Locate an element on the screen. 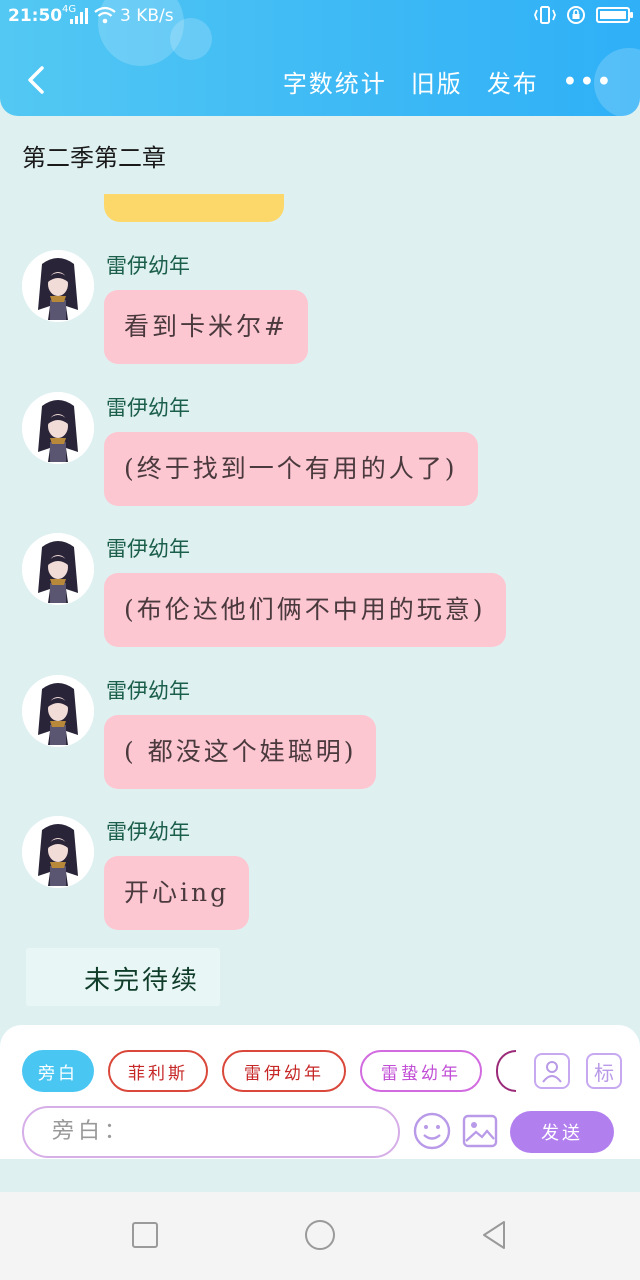 This screenshot has width=640, height=1280. chevron-left-icon is located at coordinates (38, 80).